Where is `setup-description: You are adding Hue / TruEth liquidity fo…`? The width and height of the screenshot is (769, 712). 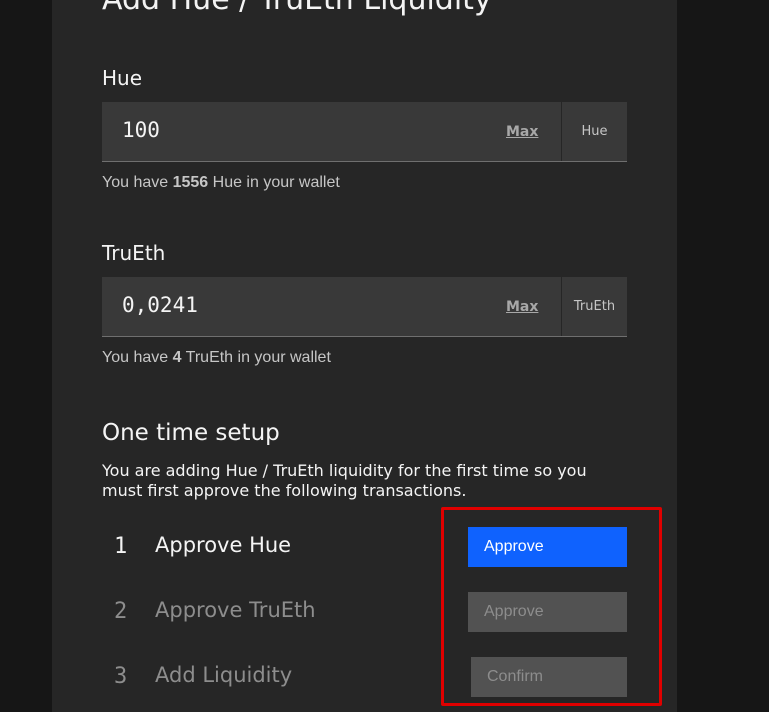 setup-description: You are adding Hue / TruEth liquidity fo… is located at coordinates (344, 480).